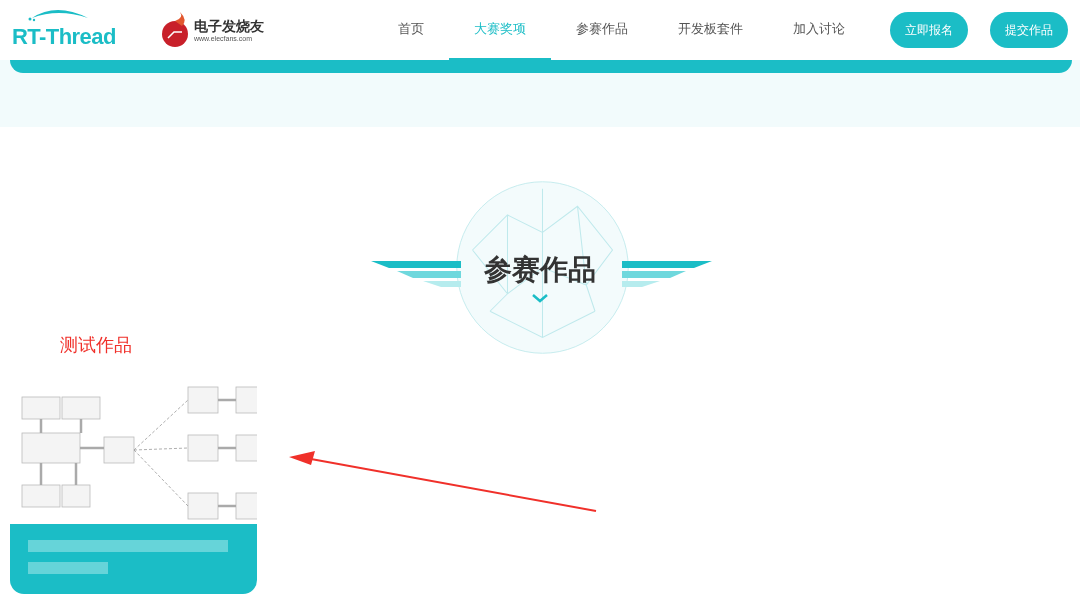  Describe the element at coordinates (540, 298) in the screenshot. I see `chevron-down-icon` at that location.